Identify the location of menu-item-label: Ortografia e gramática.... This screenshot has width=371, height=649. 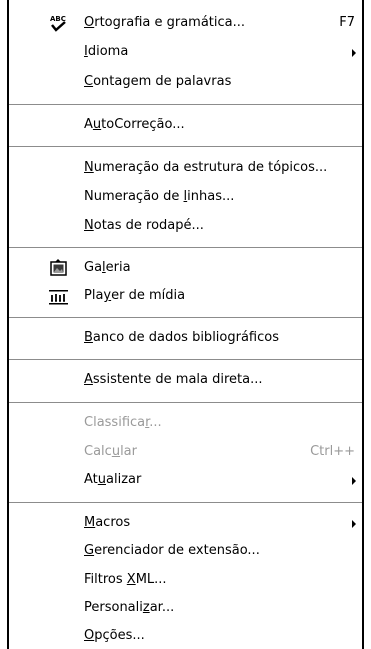
(165, 22).